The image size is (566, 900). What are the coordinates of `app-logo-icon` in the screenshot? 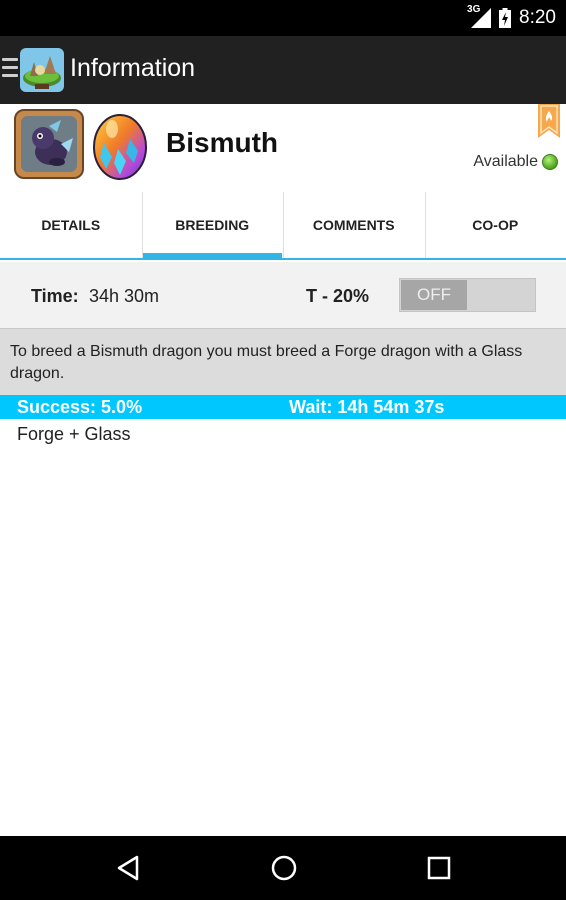 It's located at (42, 70).